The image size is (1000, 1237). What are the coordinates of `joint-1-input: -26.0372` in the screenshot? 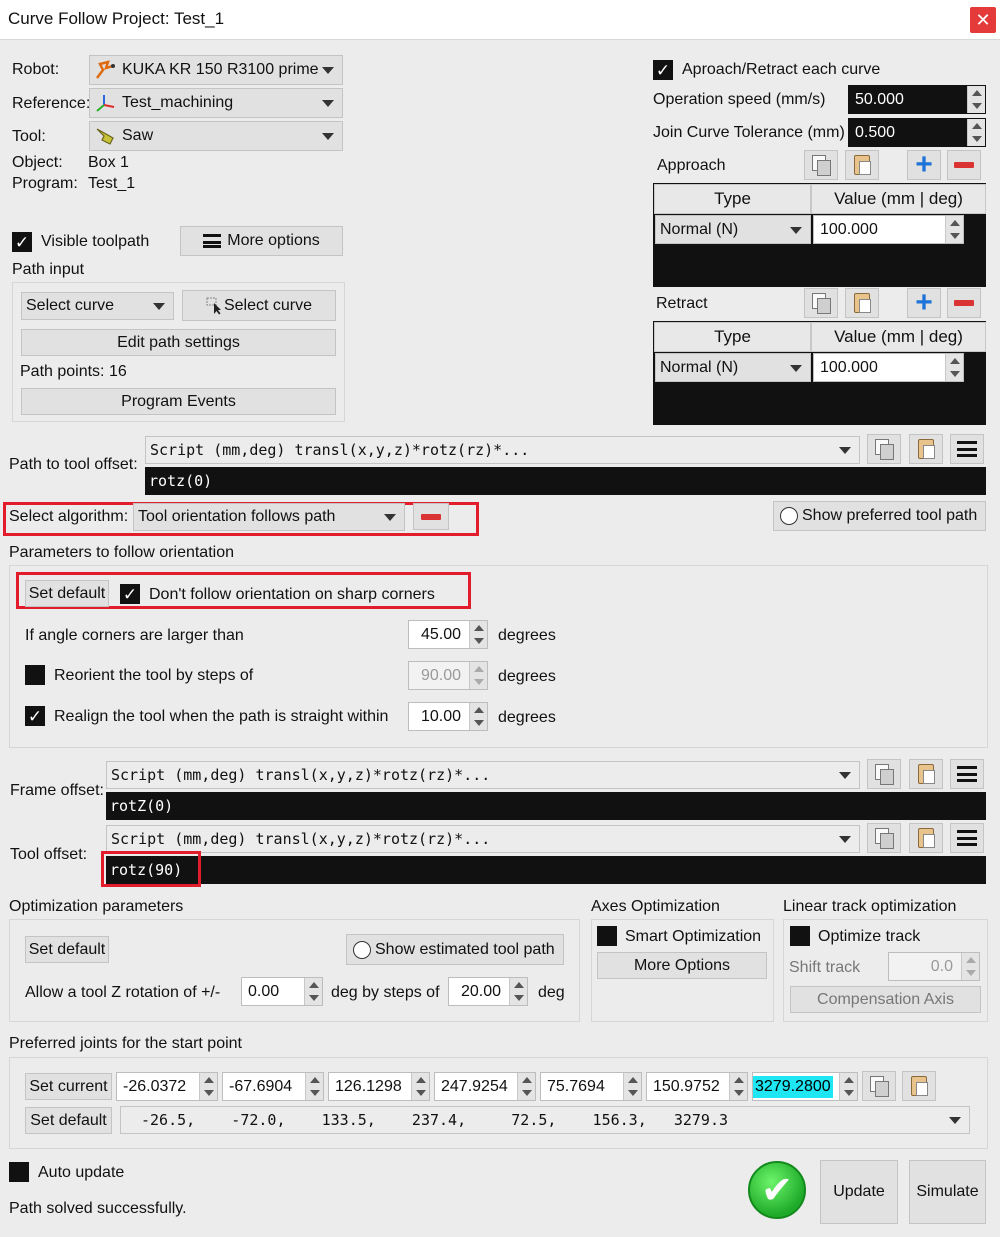 It's located at (167, 1086).